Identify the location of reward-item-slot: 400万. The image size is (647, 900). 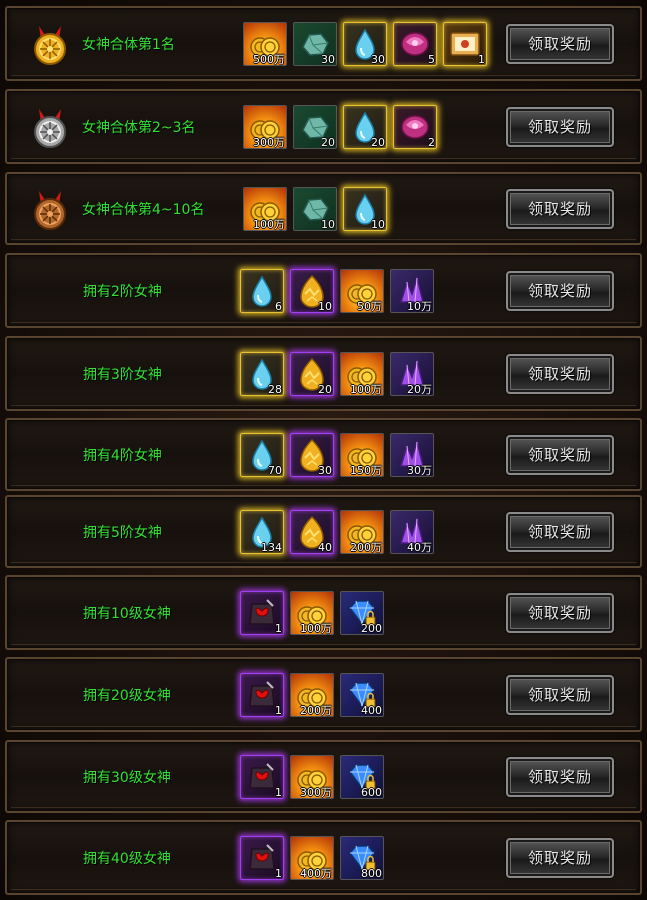
(312, 857).